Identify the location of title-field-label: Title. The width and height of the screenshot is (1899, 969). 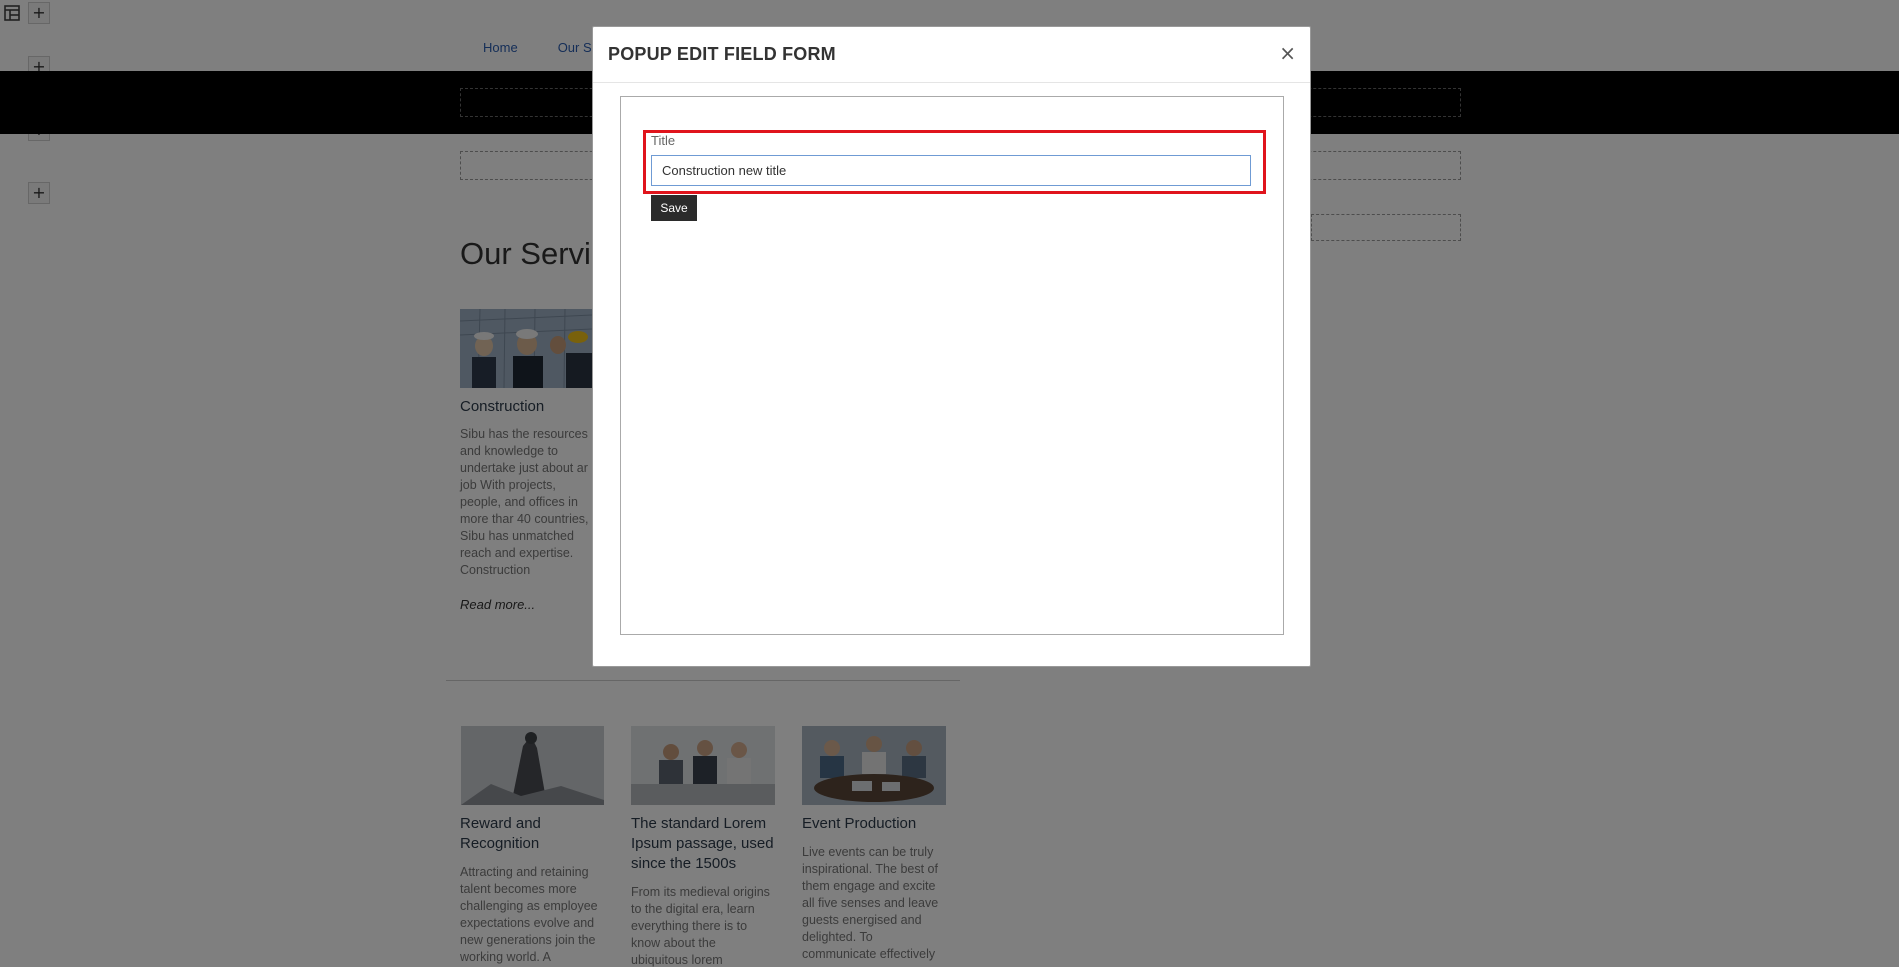
(663, 140).